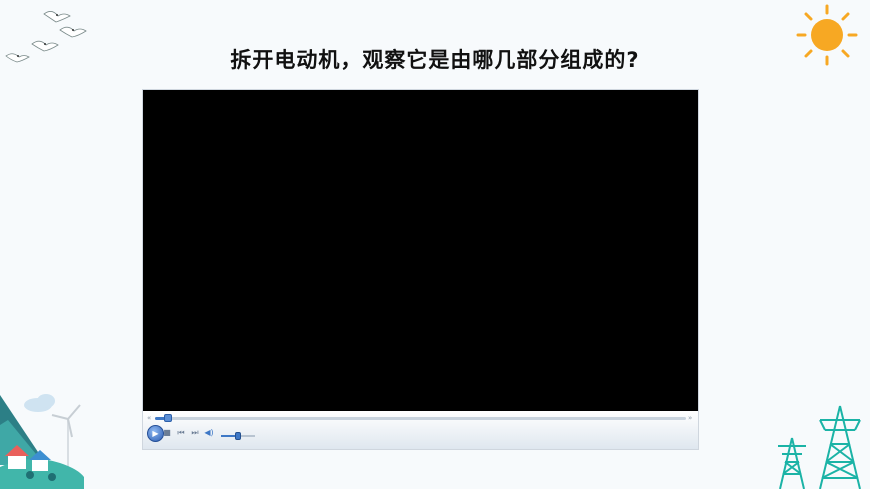 This screenshot has height=489, width=870. I want to click on stop-icon: ■, so click(167, 432).